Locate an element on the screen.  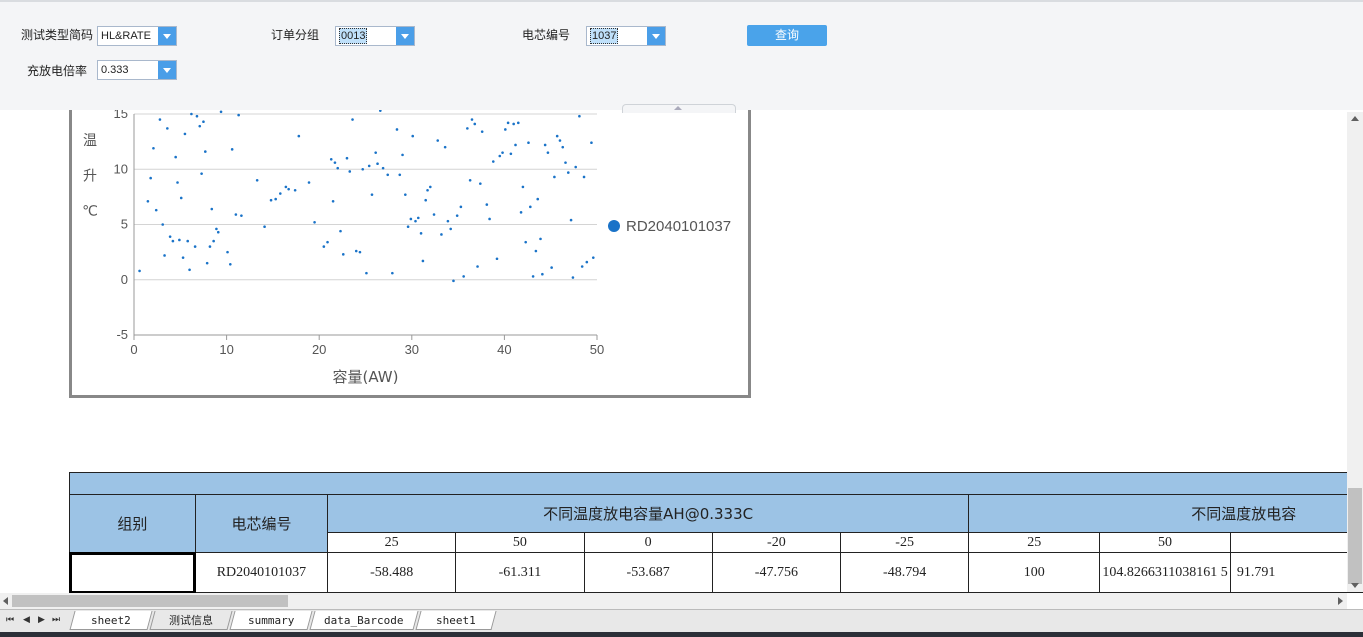
sheet-tab-label: summary is located at coordinates (271, 620).